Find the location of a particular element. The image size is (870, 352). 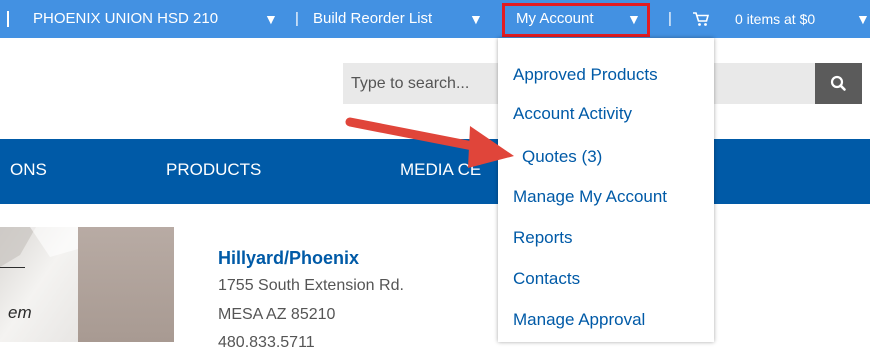

build-reorder-list-link: Build Reorder List is located at coordinates (372, 18).